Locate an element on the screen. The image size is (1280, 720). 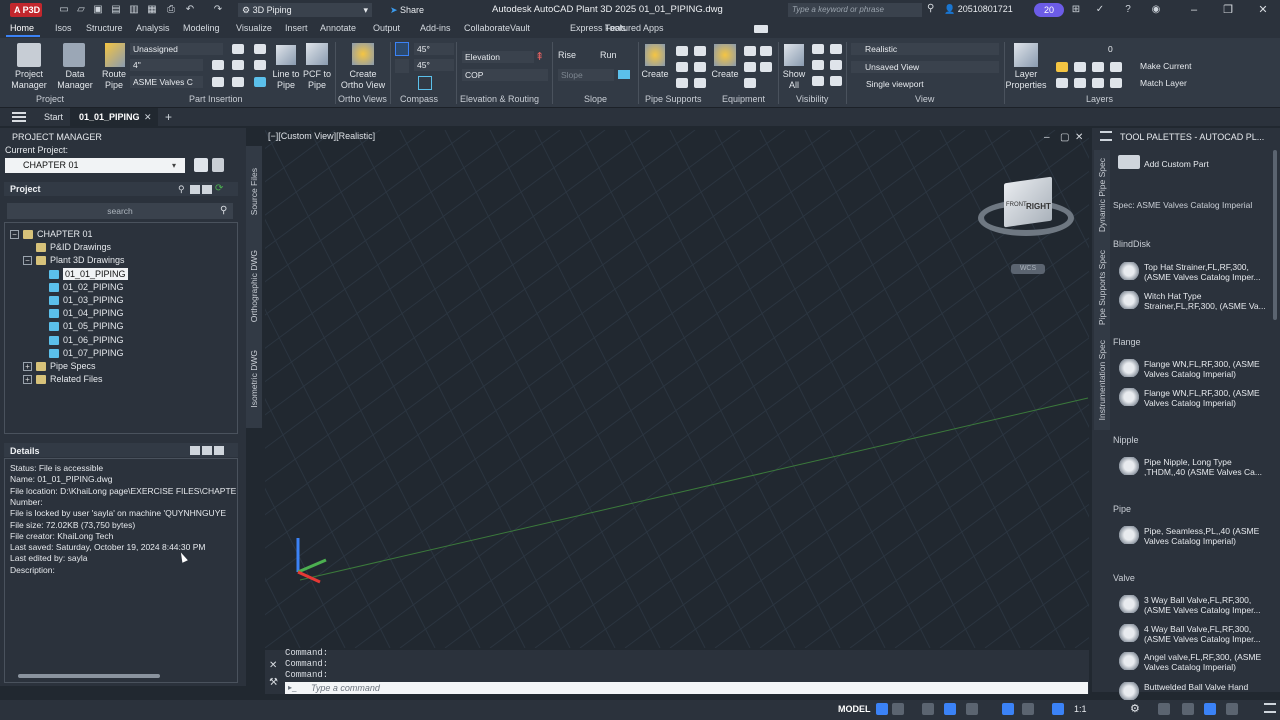
open-file-icon: ▱ is located at coordinates (81, 10).